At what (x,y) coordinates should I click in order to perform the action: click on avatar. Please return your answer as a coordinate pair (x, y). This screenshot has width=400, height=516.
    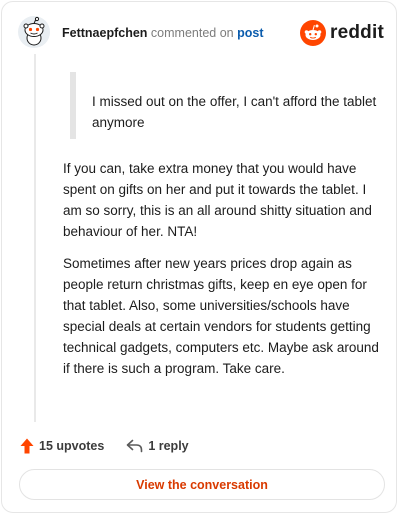
    Looking at the image, I should click on (34, 32).